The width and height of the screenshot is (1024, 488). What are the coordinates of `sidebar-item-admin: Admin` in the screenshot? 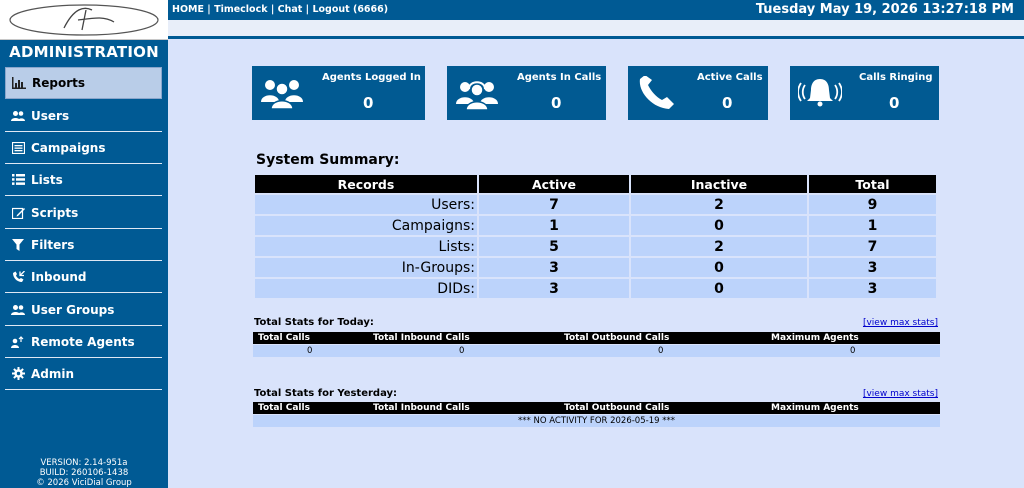 It's located at (83, 374).